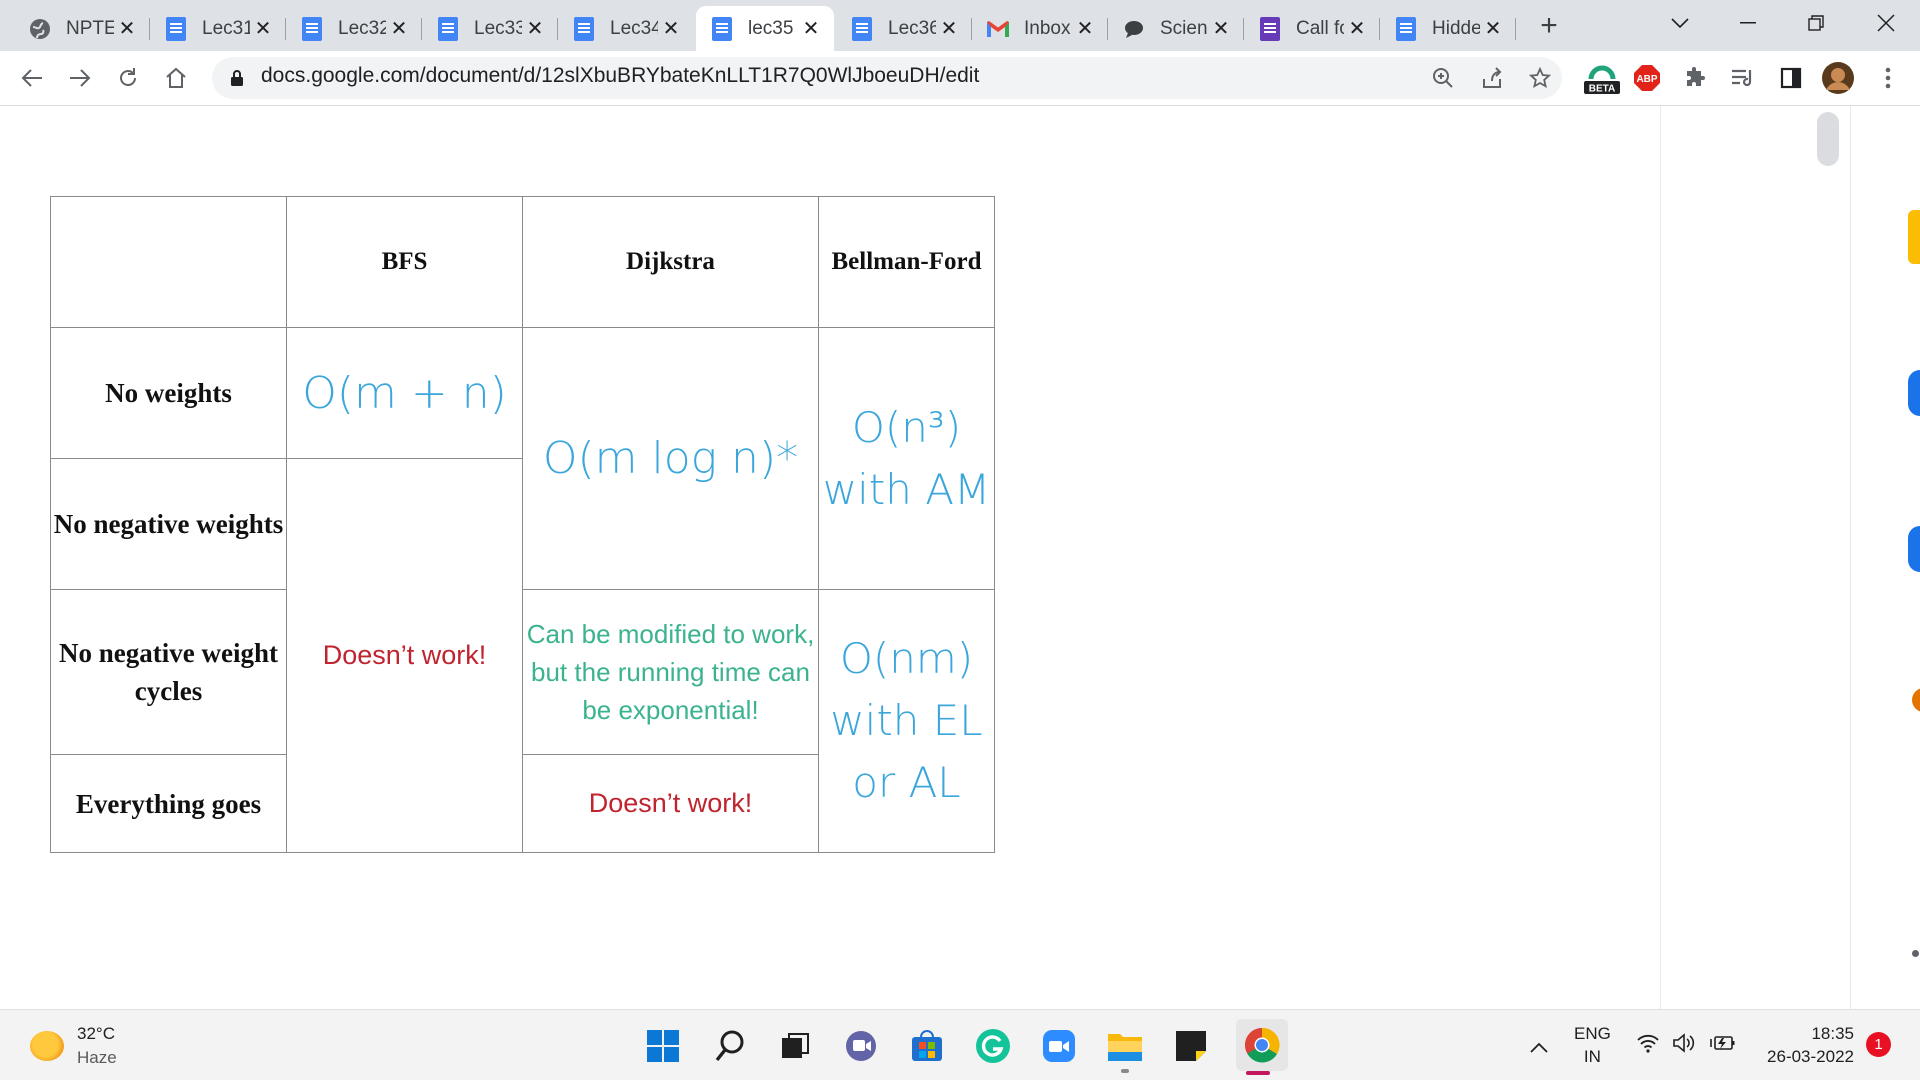 This screenshot has height=1080, width=1920. Describe the element at coordinates (237, 78) in the screenshot. I see `lock-icon` at that location.